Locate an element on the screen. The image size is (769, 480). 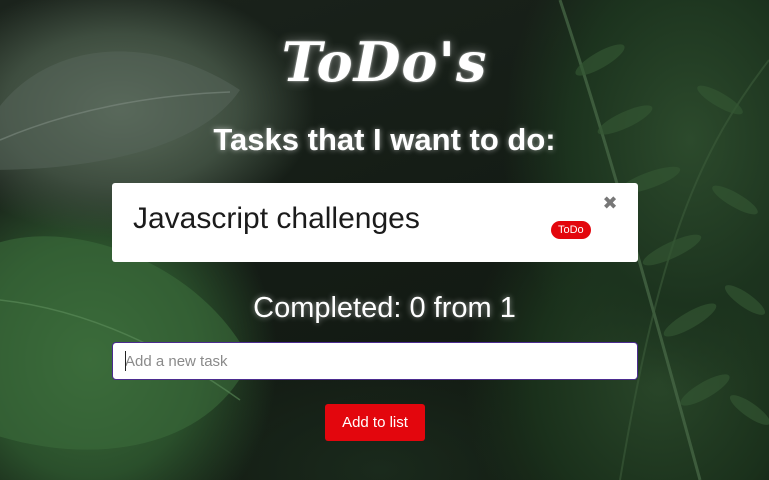
tasks-heading: Tasks that I want to do: is located at coordinates (384, 139).